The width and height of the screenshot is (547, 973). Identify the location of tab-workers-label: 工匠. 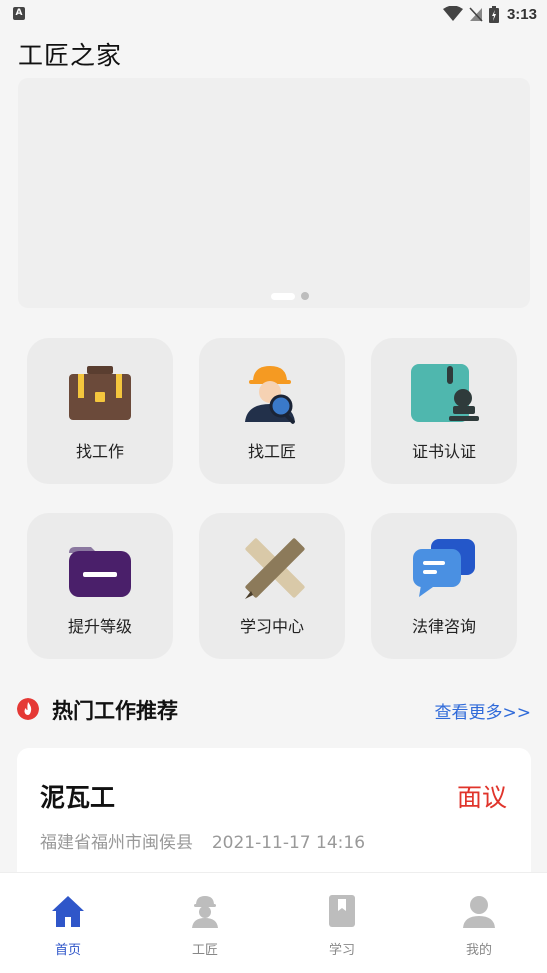
(204, 950).